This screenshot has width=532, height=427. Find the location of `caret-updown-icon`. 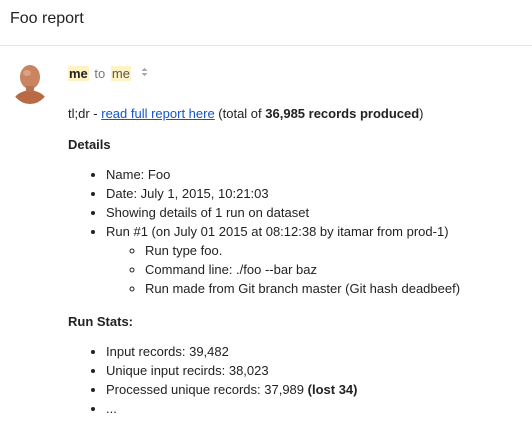

caret-updown-icon is located at coordinates (144, 73).